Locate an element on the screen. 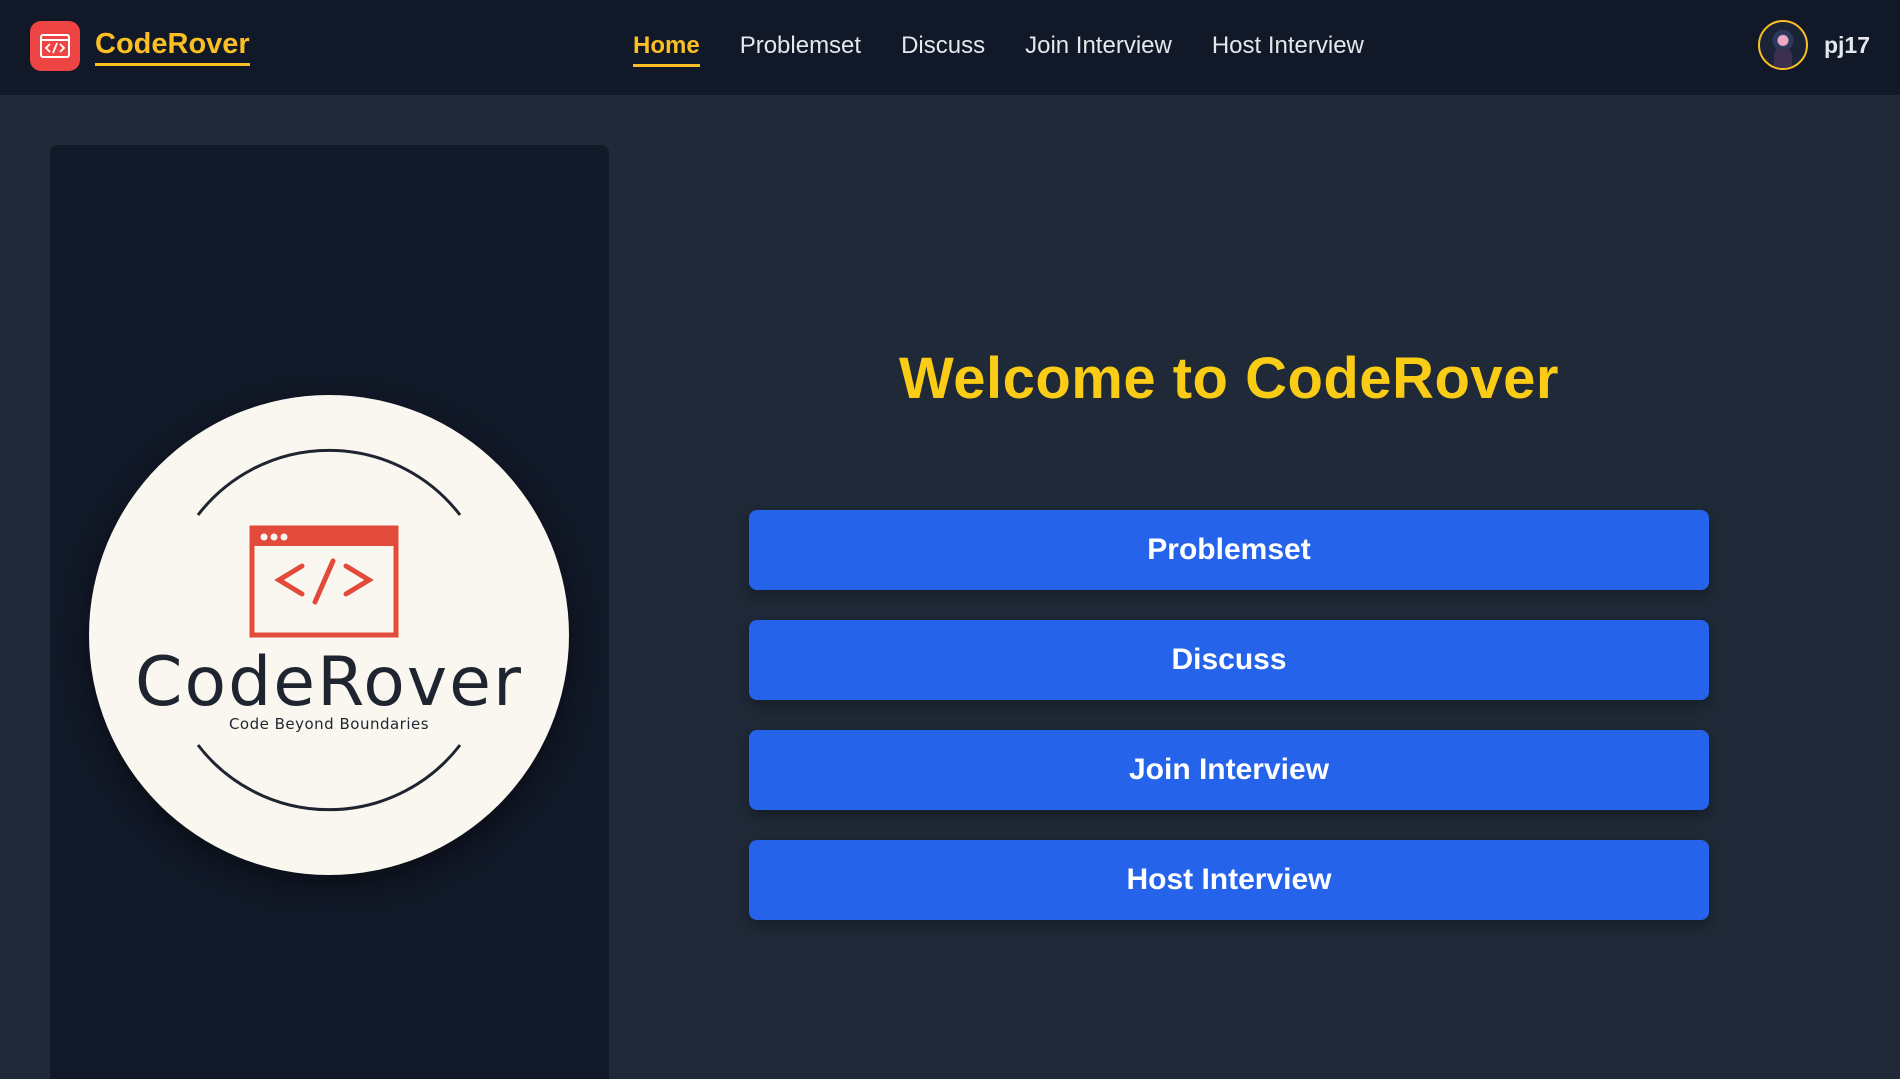 The width and height of the screenshot is (1900, 1079). nav-discuss: Discuss is located at coordinates (943, 48).